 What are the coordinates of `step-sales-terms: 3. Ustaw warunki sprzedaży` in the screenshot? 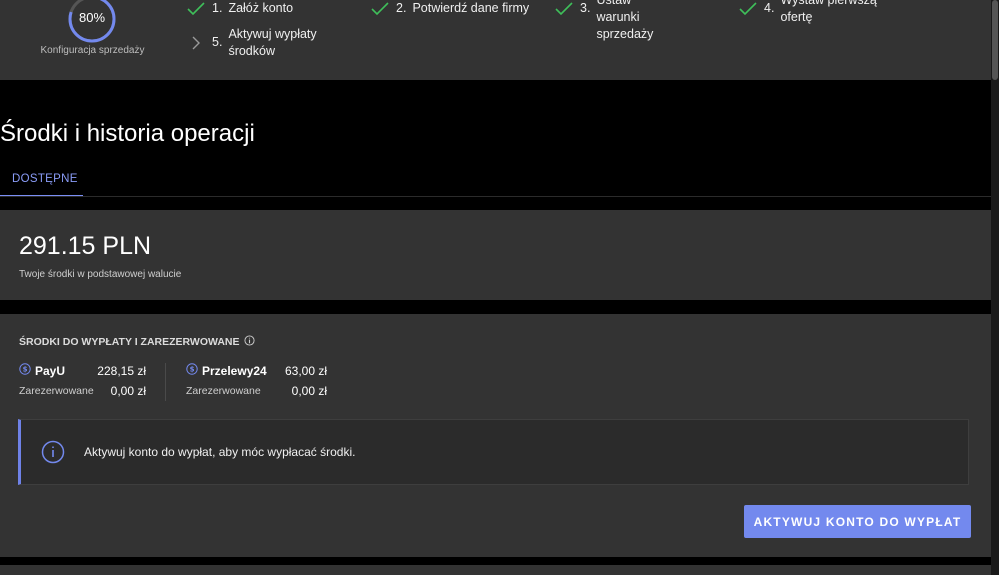 It's located at (615, 21).